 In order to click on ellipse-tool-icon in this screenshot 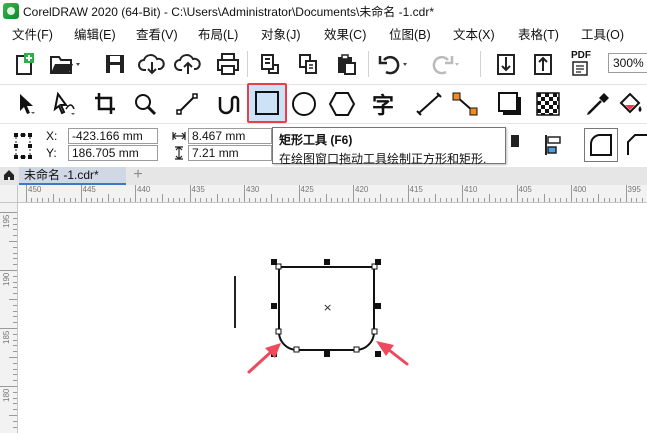, I will do `click(304, 104)`.